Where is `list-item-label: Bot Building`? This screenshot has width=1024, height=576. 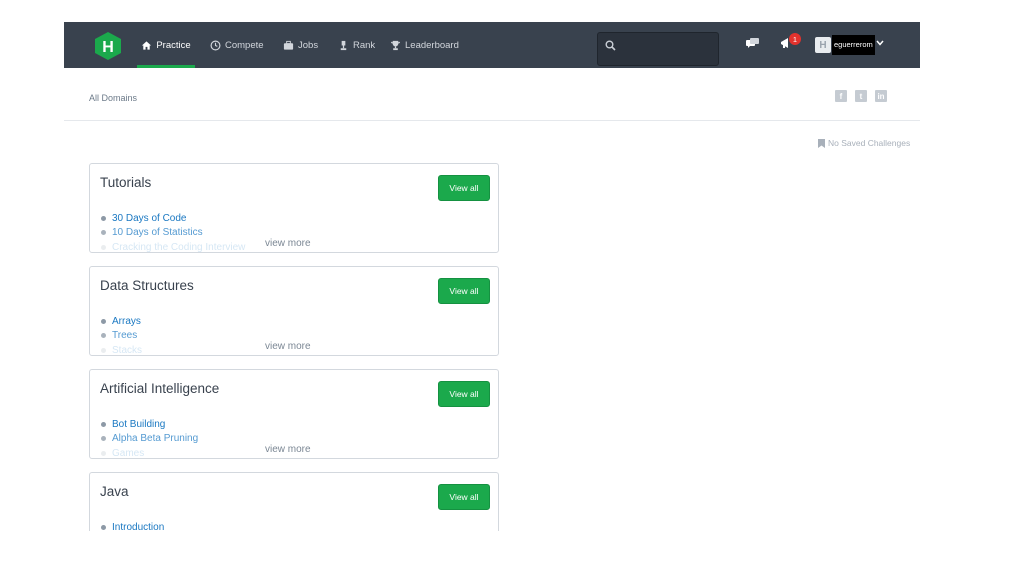
list-item-label: Bot Building is located at coordinates (139, 424).